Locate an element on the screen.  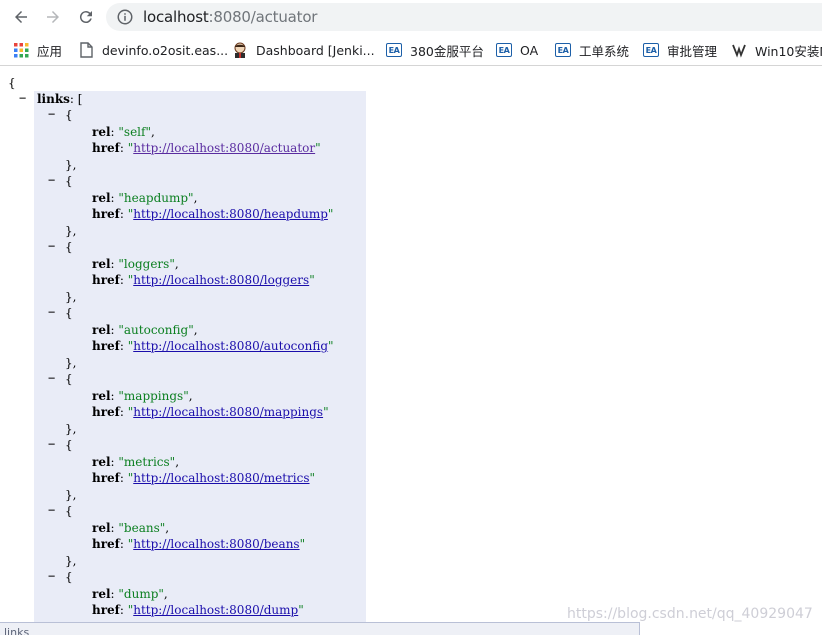
url-host: localhost is located at coordinates (176, 17).